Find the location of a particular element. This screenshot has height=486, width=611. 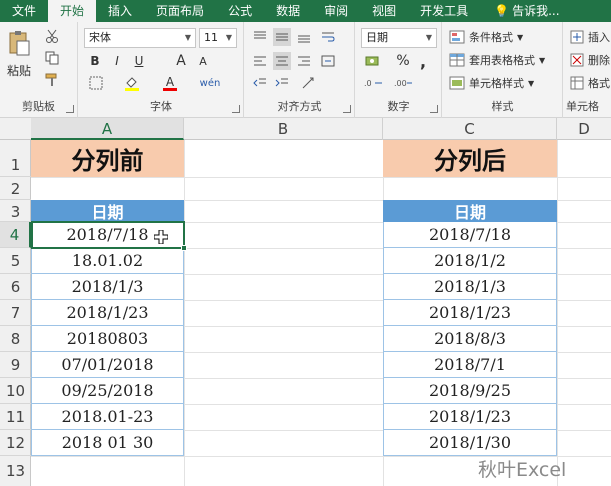

shrink-font-button: A is located at coordinates (203, 61).